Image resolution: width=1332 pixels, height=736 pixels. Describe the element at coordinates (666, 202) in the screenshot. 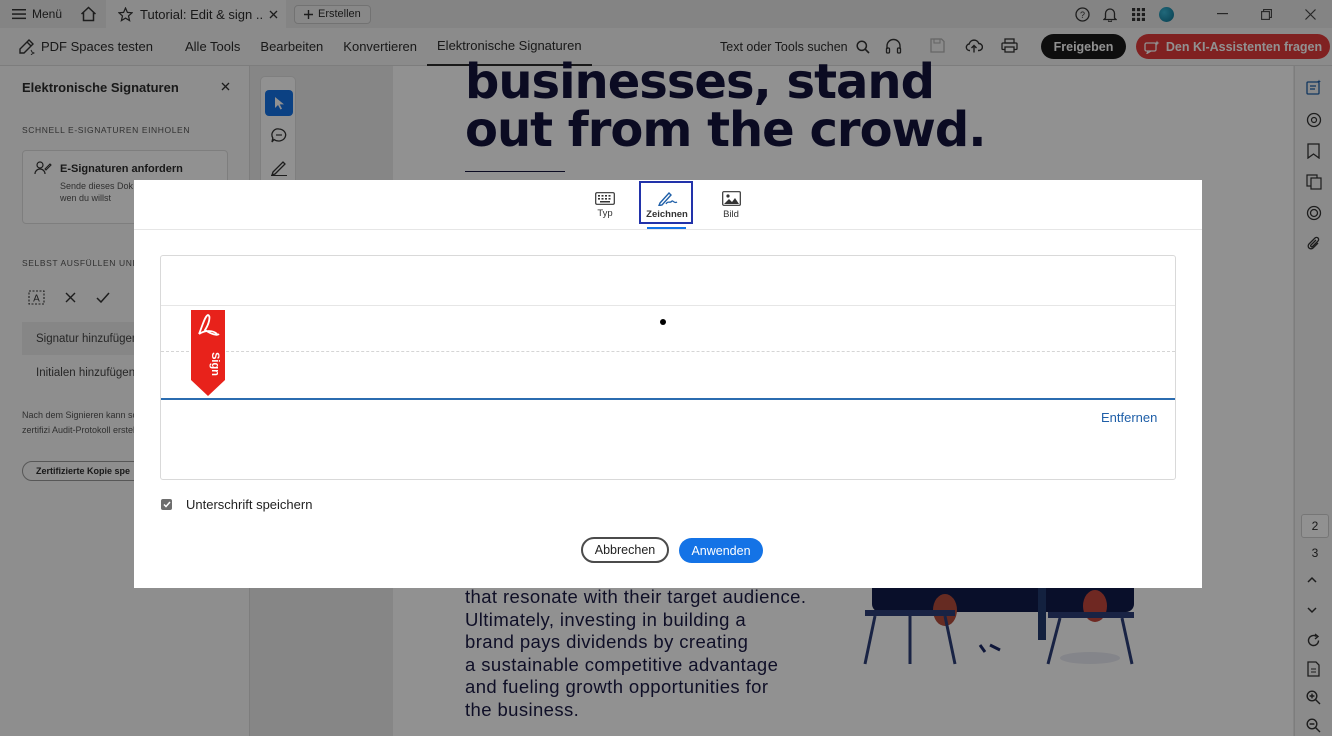

I see `tab-focus-ring` at that location.